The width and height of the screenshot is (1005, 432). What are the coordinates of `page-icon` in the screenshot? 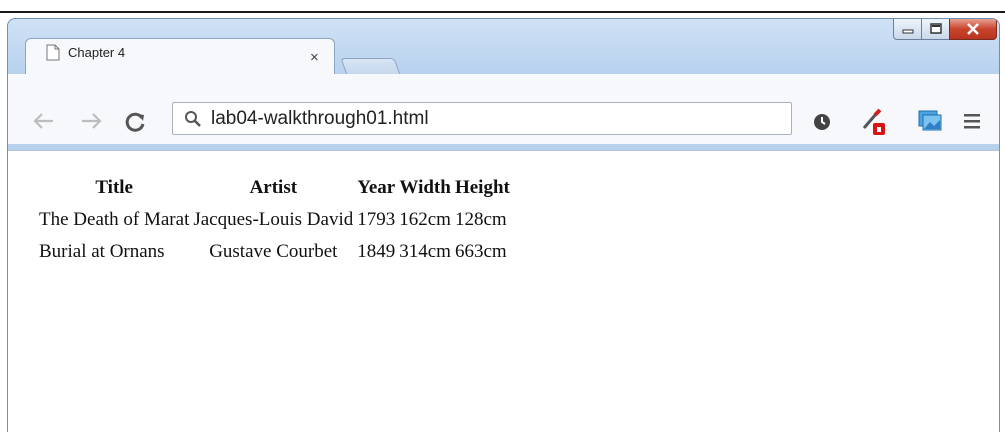 It's located at (53, 52).